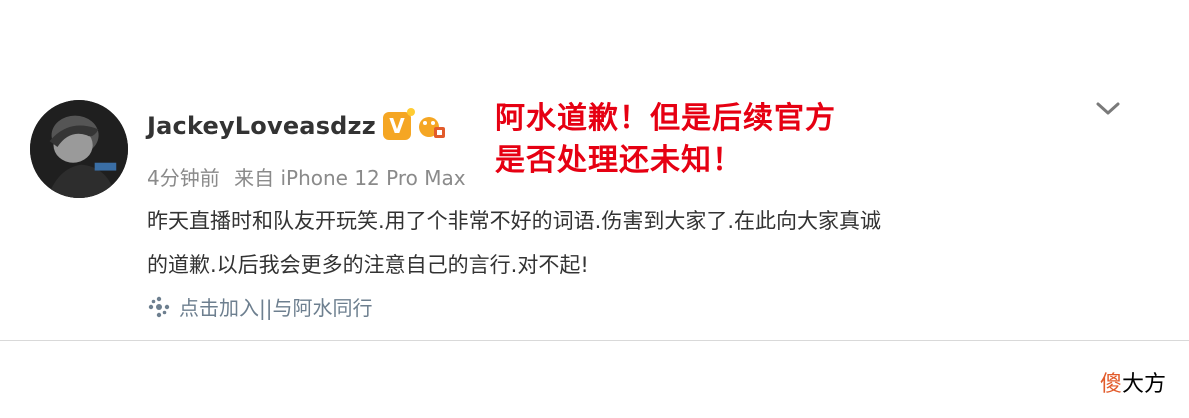 Image resolution: width=1189 pixels, height=418 pixels. What do you see at coordinates (183, 178) in the screenshot?
I see `post-time: 4分钟前` at bounding box center [183, 178].